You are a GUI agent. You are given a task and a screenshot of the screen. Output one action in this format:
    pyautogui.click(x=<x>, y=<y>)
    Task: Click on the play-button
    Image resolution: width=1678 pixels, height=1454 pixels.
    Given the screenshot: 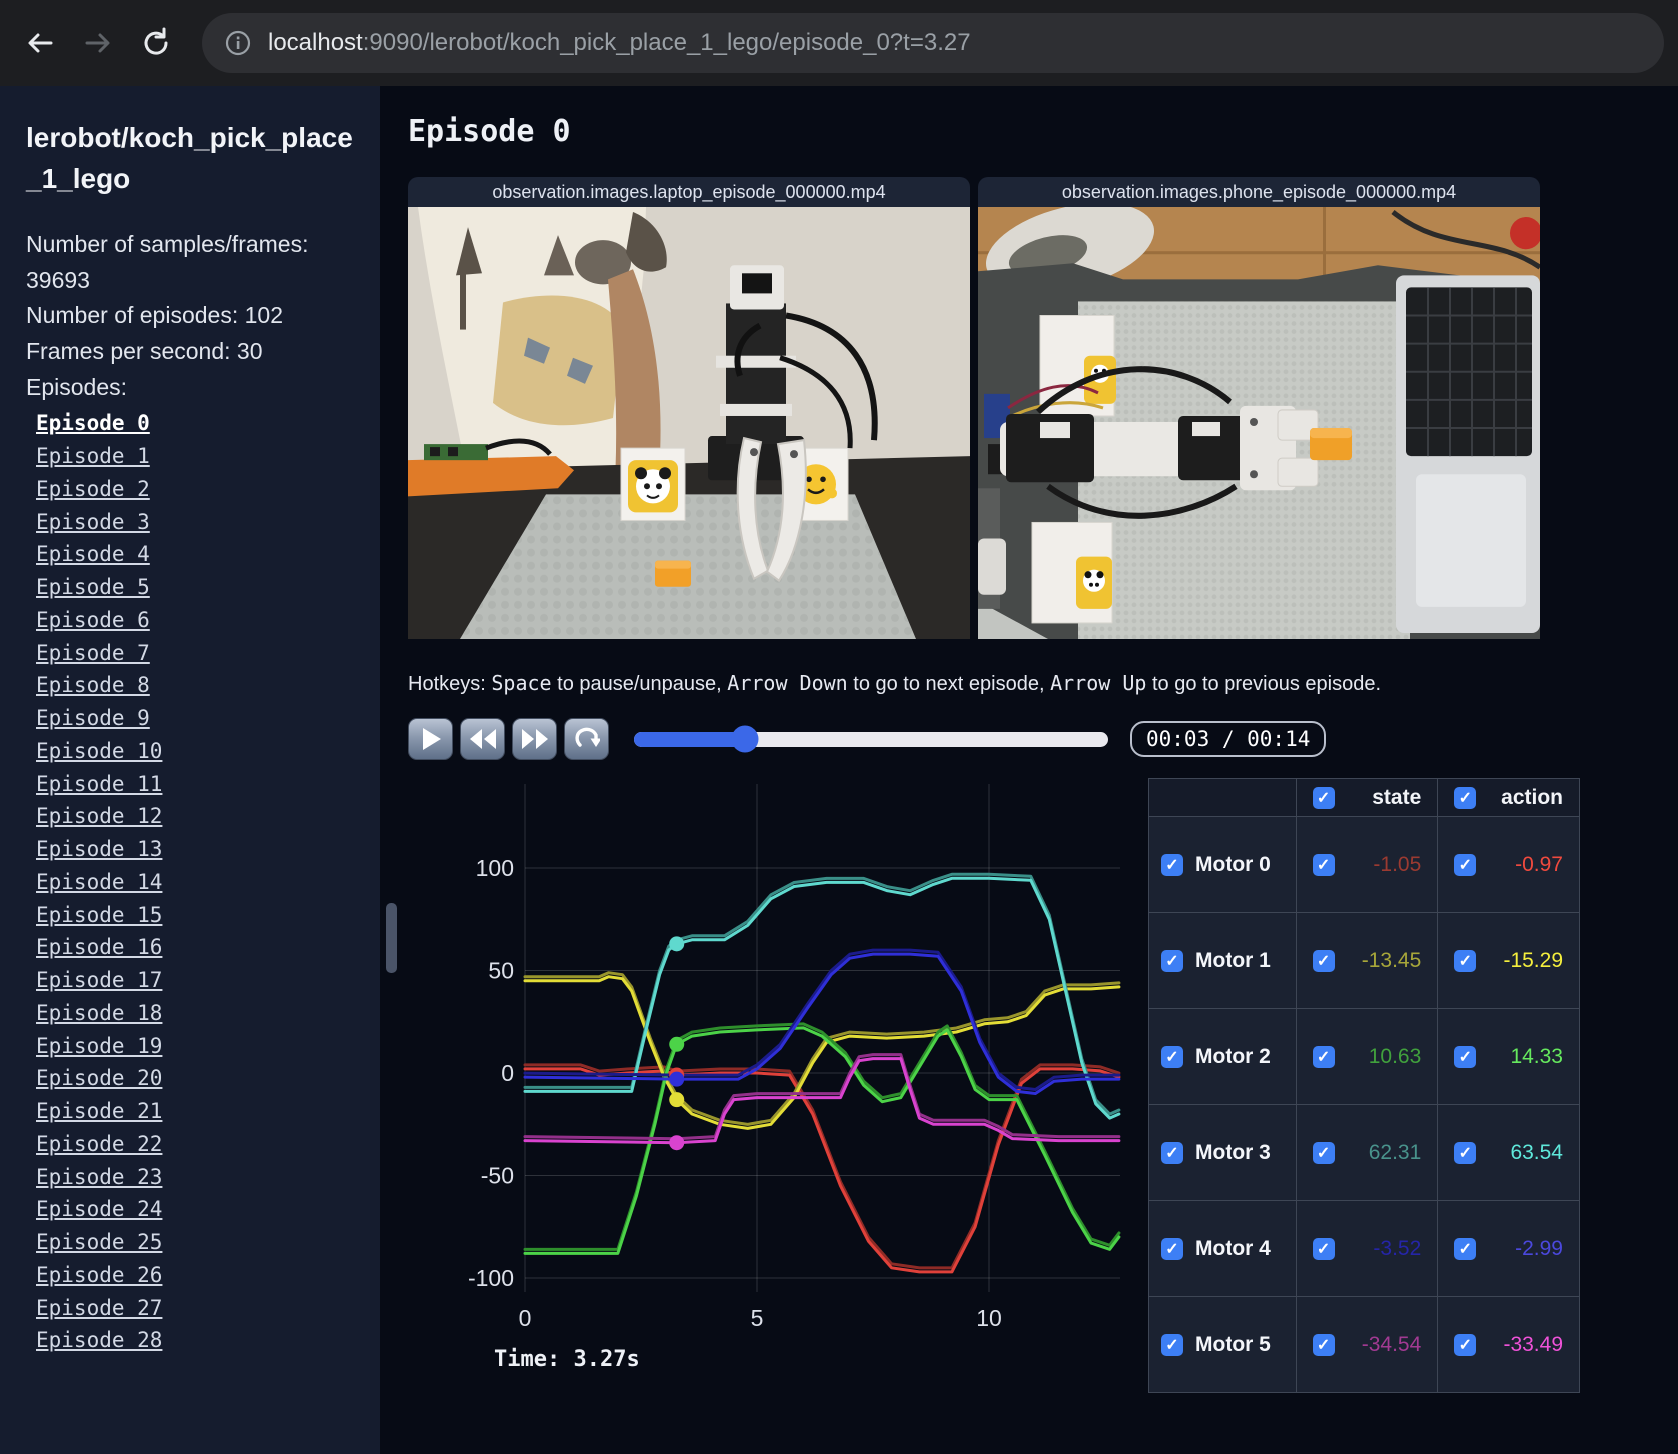 What is the action you would take?
    pyautogui.click(x=430, y=739)
    